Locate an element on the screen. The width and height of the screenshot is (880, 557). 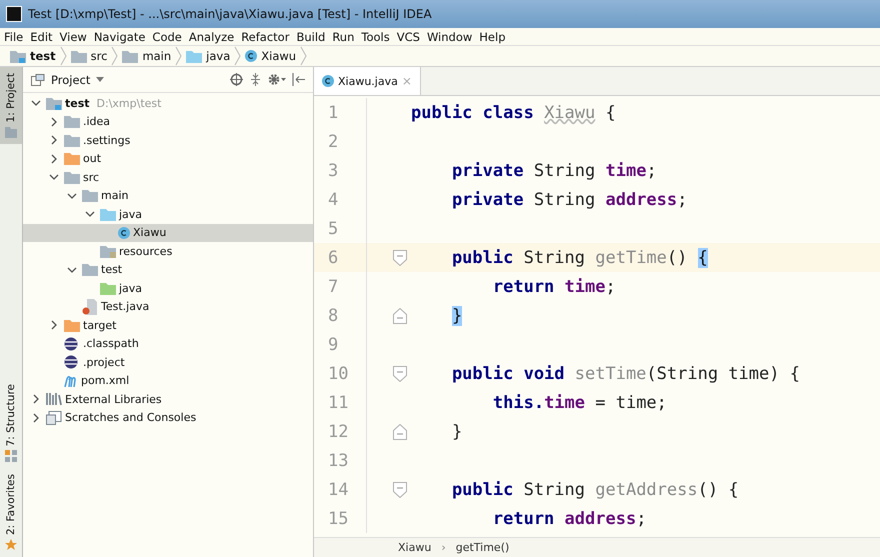
module-icon is located at coordinates (18, 56).